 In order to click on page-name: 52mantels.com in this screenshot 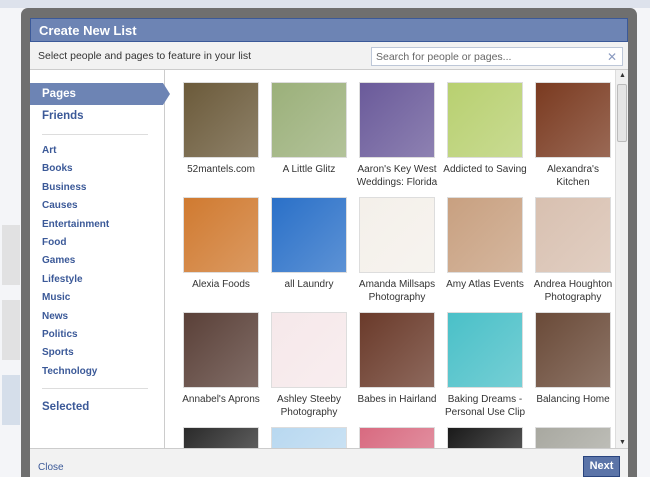, I will do `click(221, 169)`.